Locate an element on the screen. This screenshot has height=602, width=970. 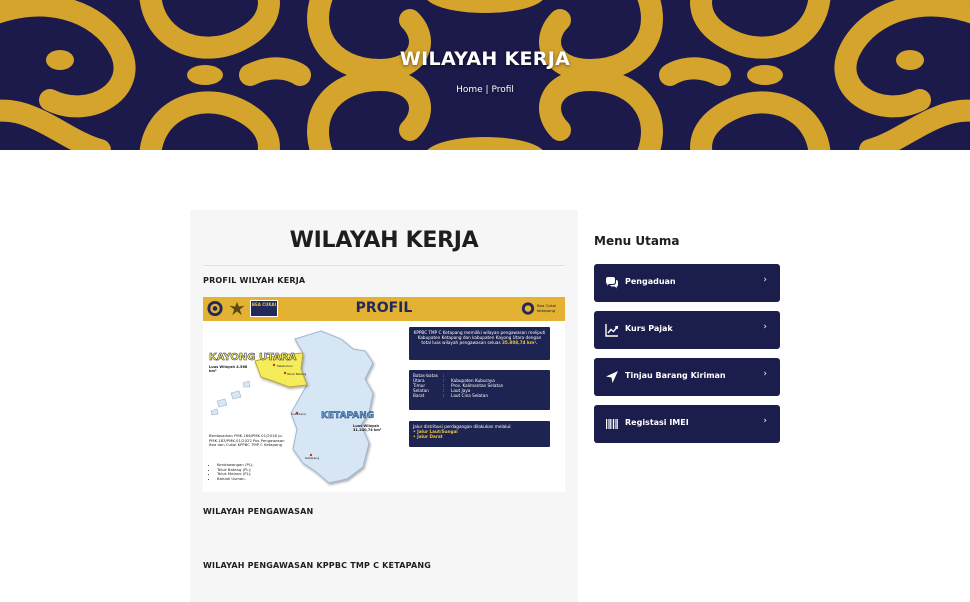
location-arrow-icon is located at coordinates (612, 377).